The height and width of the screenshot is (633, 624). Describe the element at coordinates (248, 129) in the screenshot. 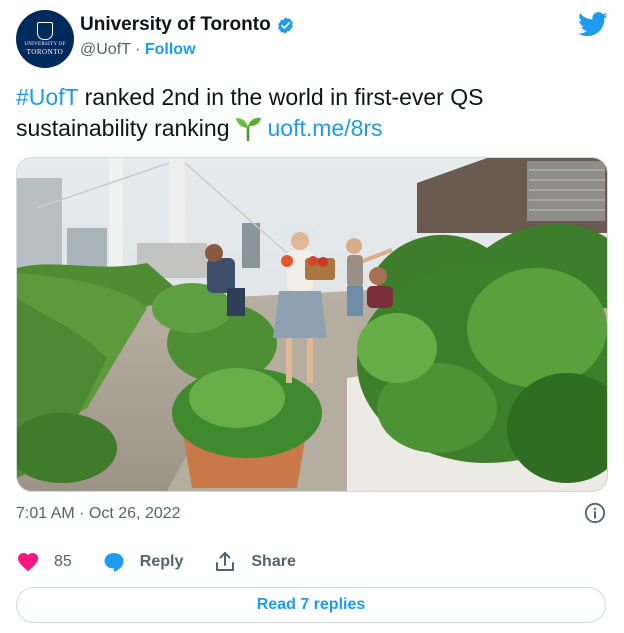

I see `seedling-icon` at that location.